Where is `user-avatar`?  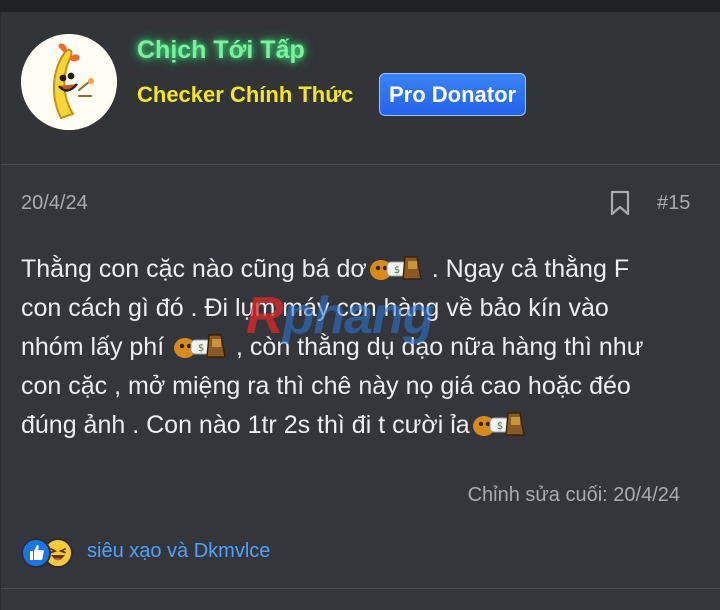
user-avatar is located at coordinates (69, 82).